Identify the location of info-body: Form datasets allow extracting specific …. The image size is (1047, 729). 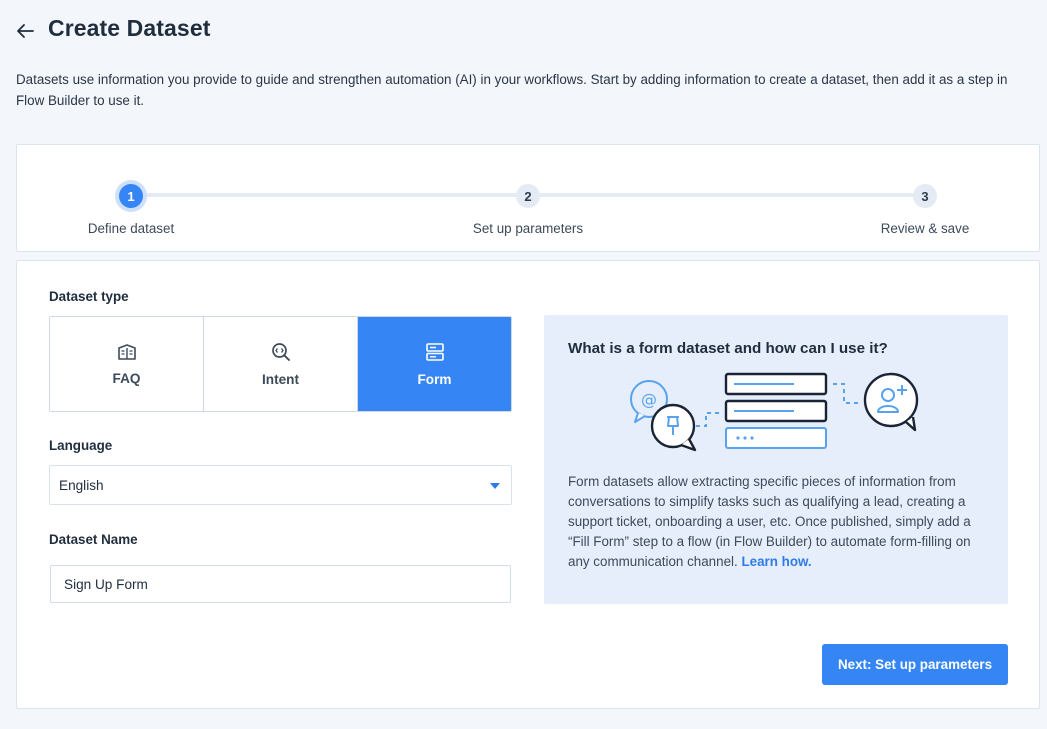
(780, 522).